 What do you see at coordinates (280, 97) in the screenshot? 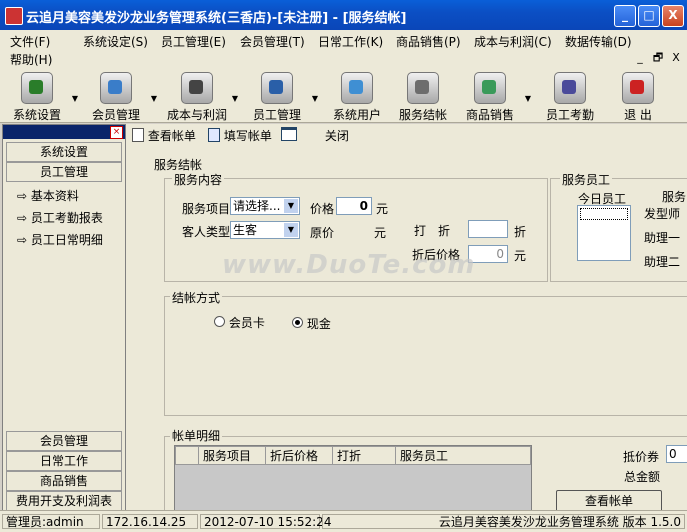
I see `toolbar-staff: 员工管理 ▼` at bounding box center [280, 97].